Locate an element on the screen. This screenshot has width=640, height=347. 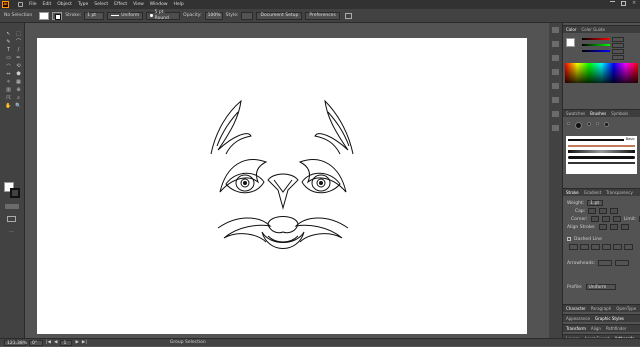
rotate-tool-icon: ⟲ is located at coordinates (18, 66).